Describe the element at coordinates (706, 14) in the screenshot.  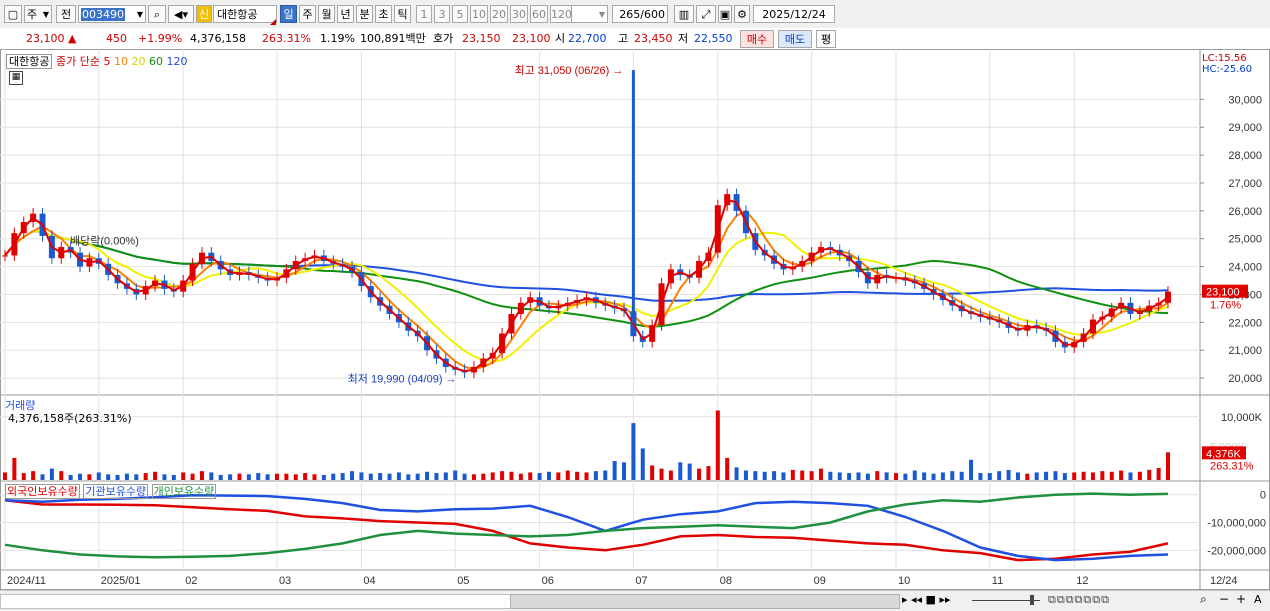
I see `tool-icon: ⤢` at that location.